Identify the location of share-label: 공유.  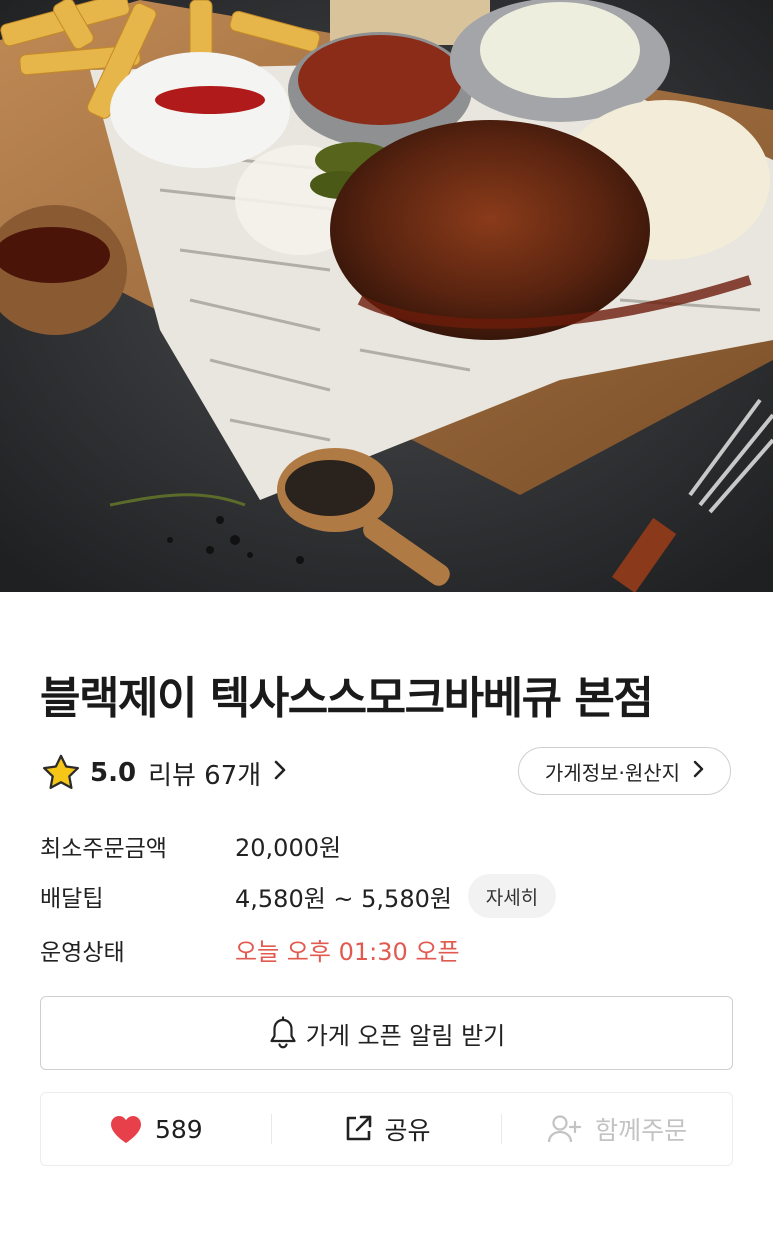
(407, 1130).